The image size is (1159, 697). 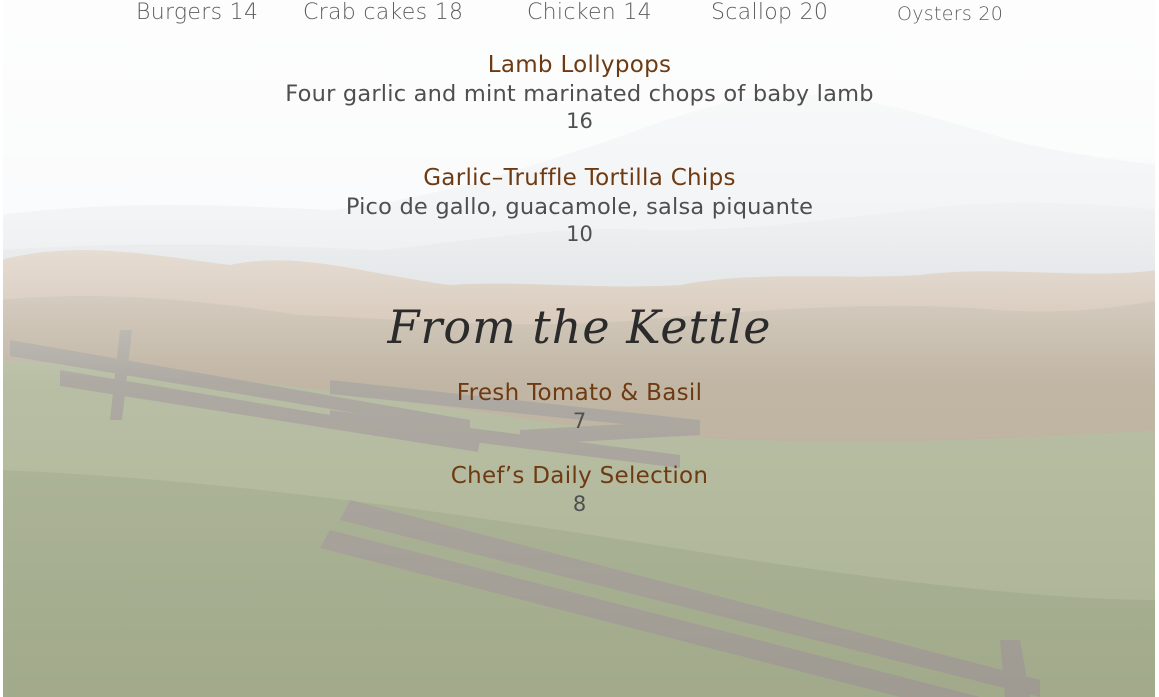 What do you see at coordinates (579, 393) in the screenshot?
I see `item-name: Fresh Tomato & Basil` at bounding box center [579, 393].